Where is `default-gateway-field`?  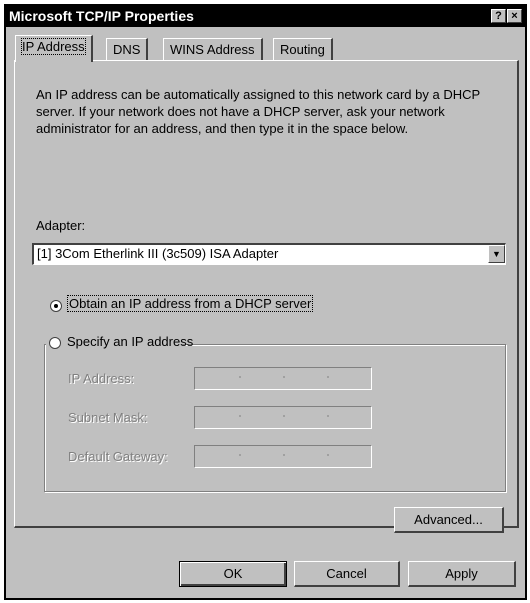 default-gateway-field is located at coordinates (283, 456).